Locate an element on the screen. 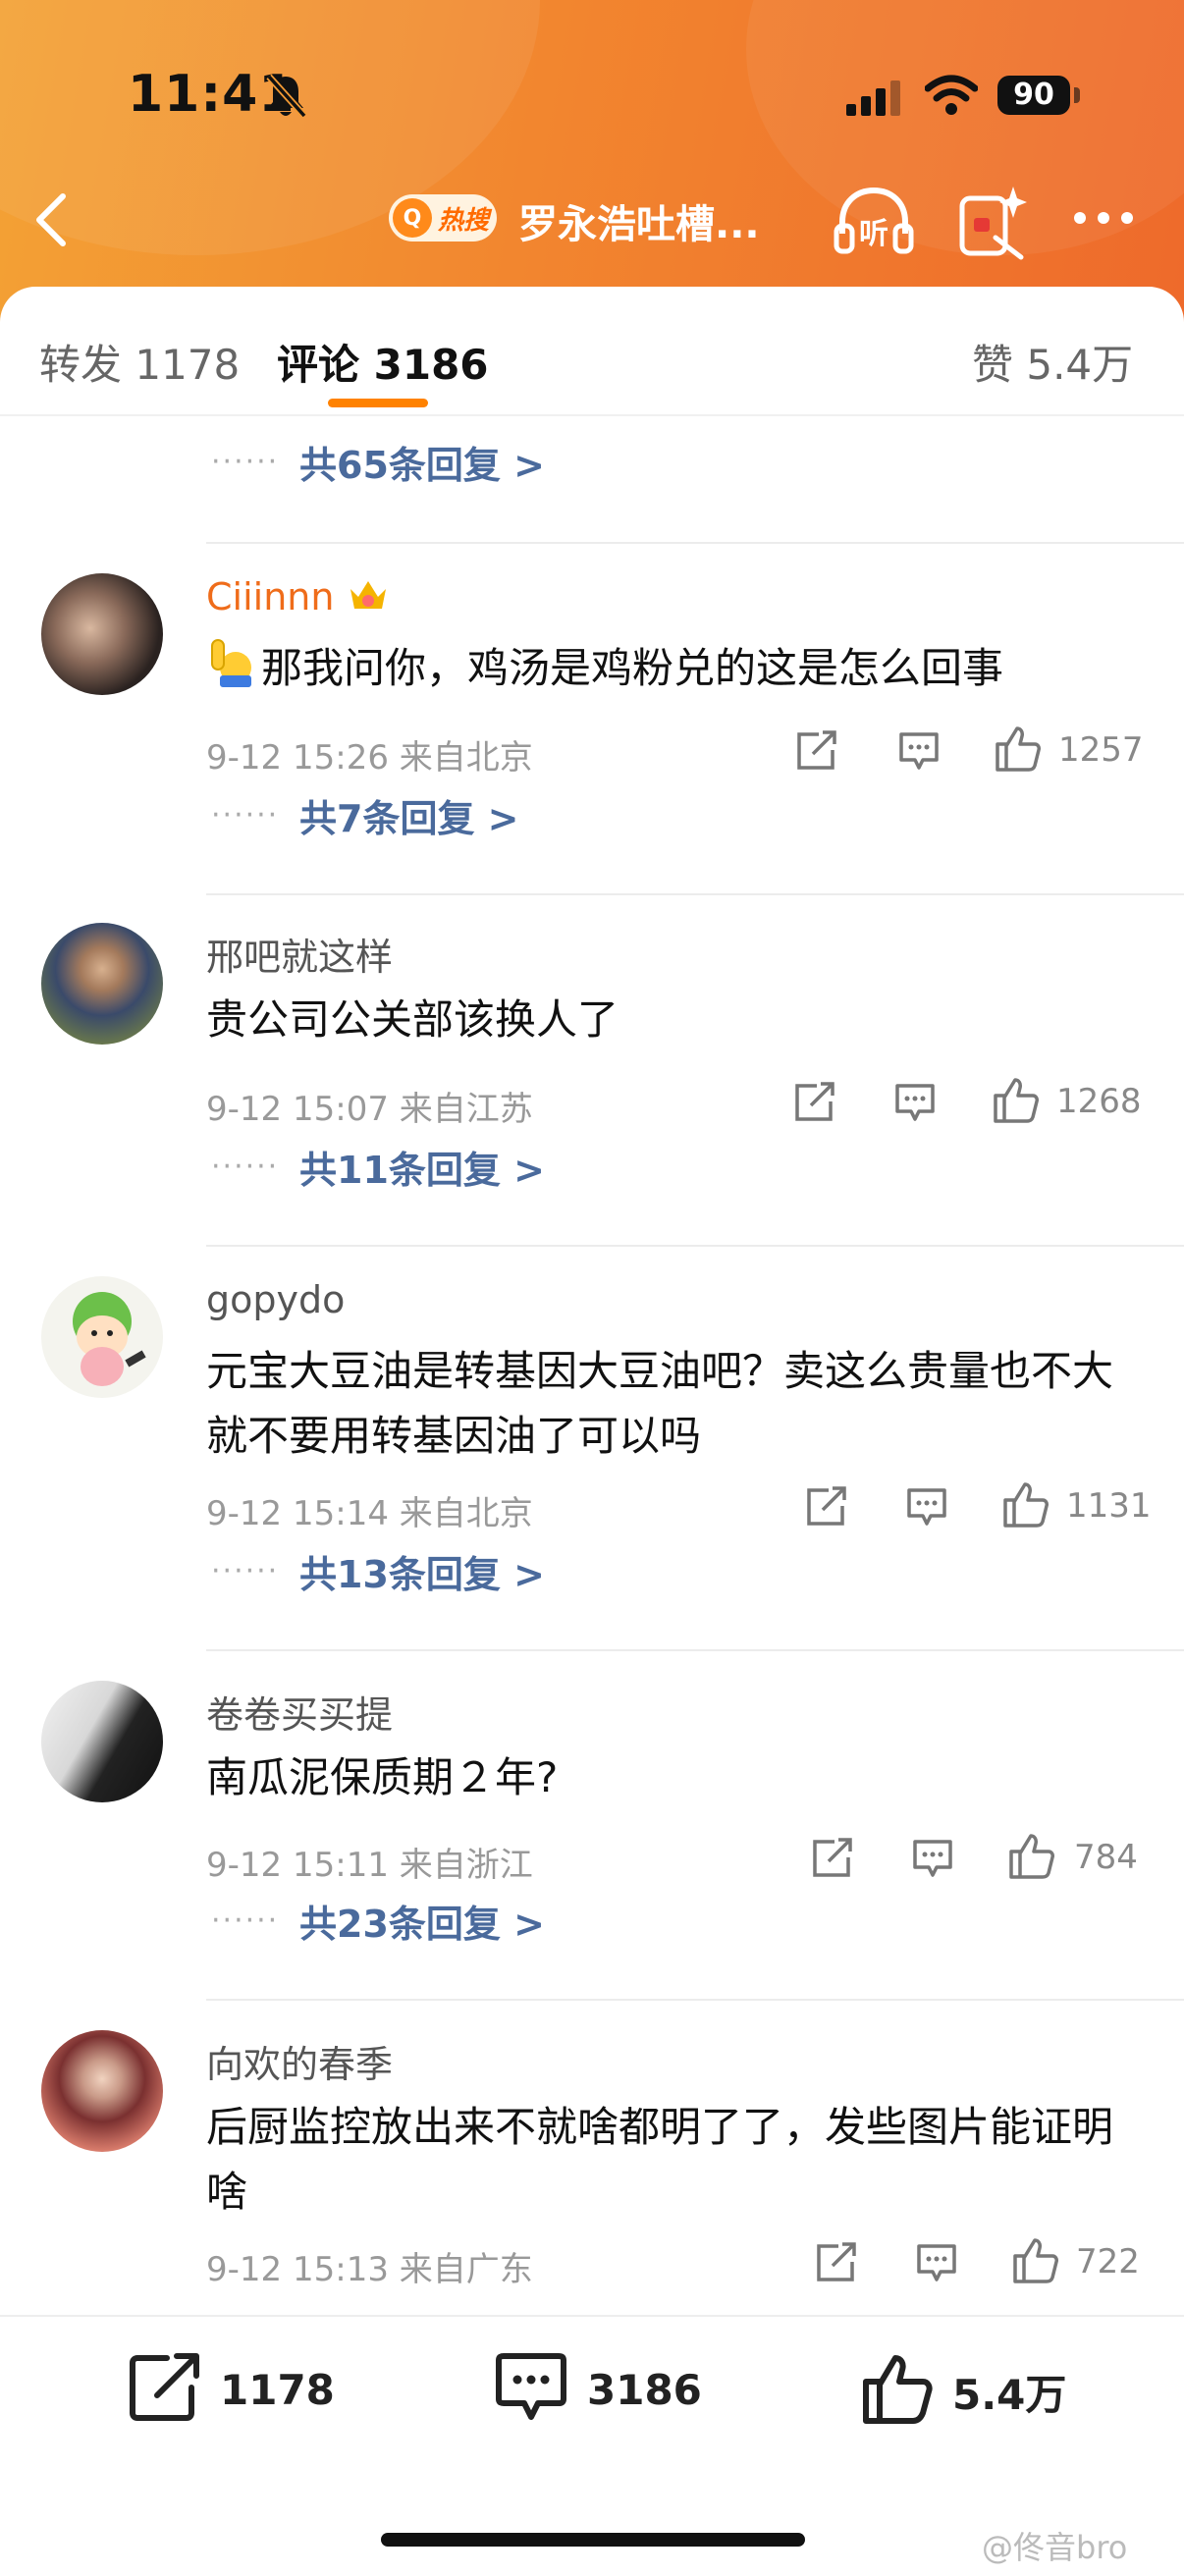 The image size is (1184, 2576). repost-count: 1178 is located at coordinates (277, 2389).